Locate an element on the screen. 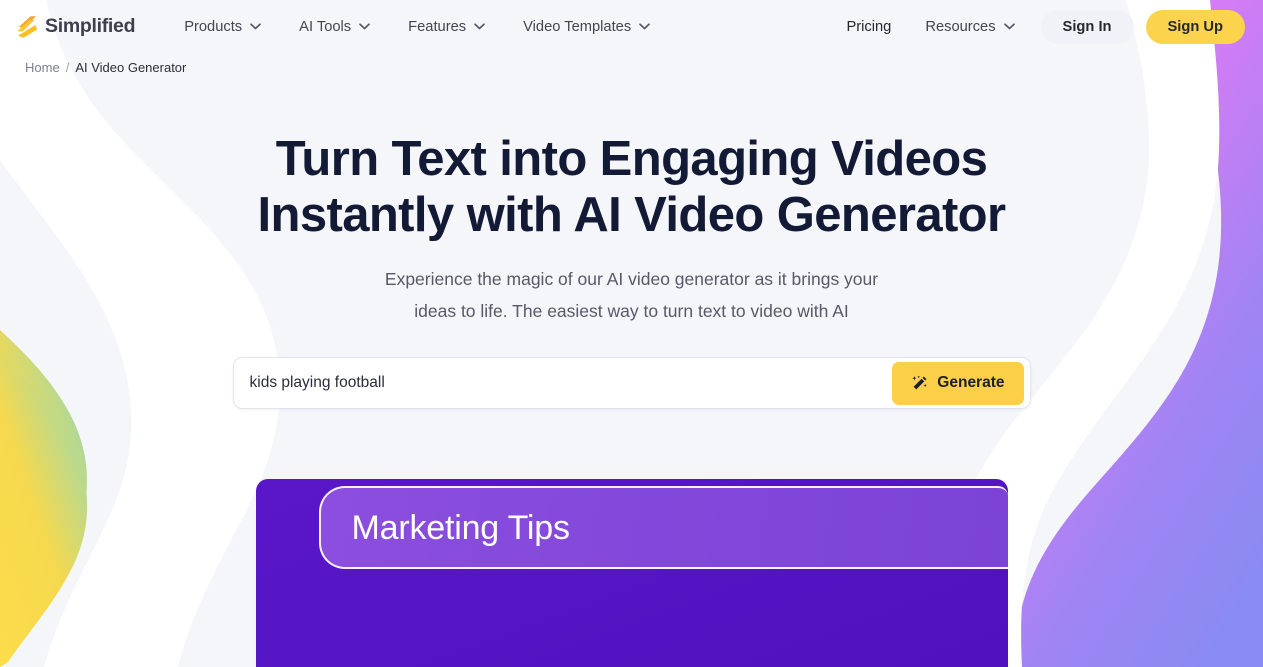 The image size is (1263, 667). nav-item-resources-label: Resources is located at coordinates (960, 26).